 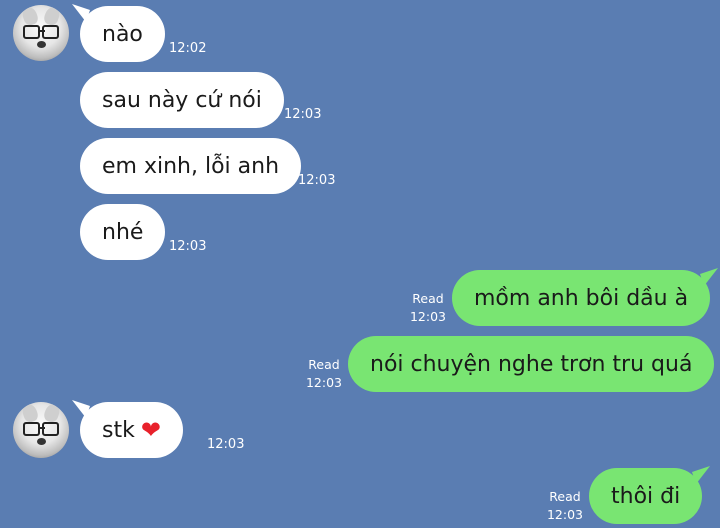 I want to click on incoming-message-bubble: em xinh, lỗi anh, so click(x=191, y=166).